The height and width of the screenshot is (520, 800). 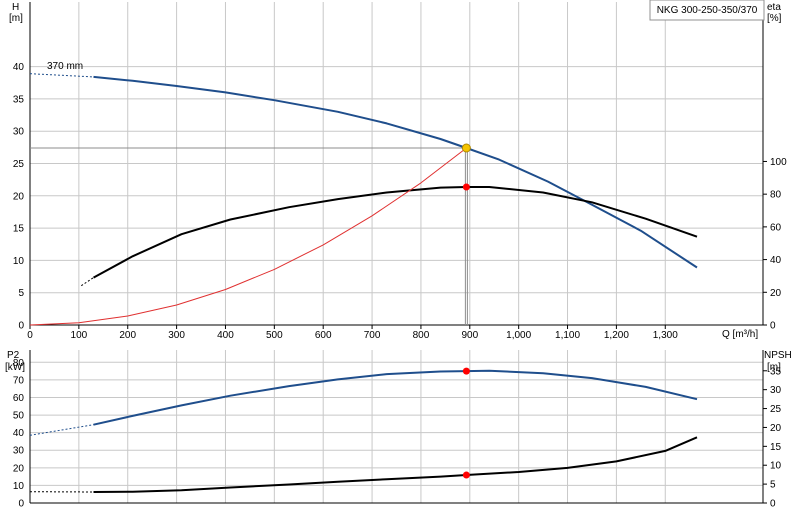 What do you see at coordinates (19, 486) in the screenshot?
I see `bottom-left-tick-label: 10` at bounding box center [19, 486].